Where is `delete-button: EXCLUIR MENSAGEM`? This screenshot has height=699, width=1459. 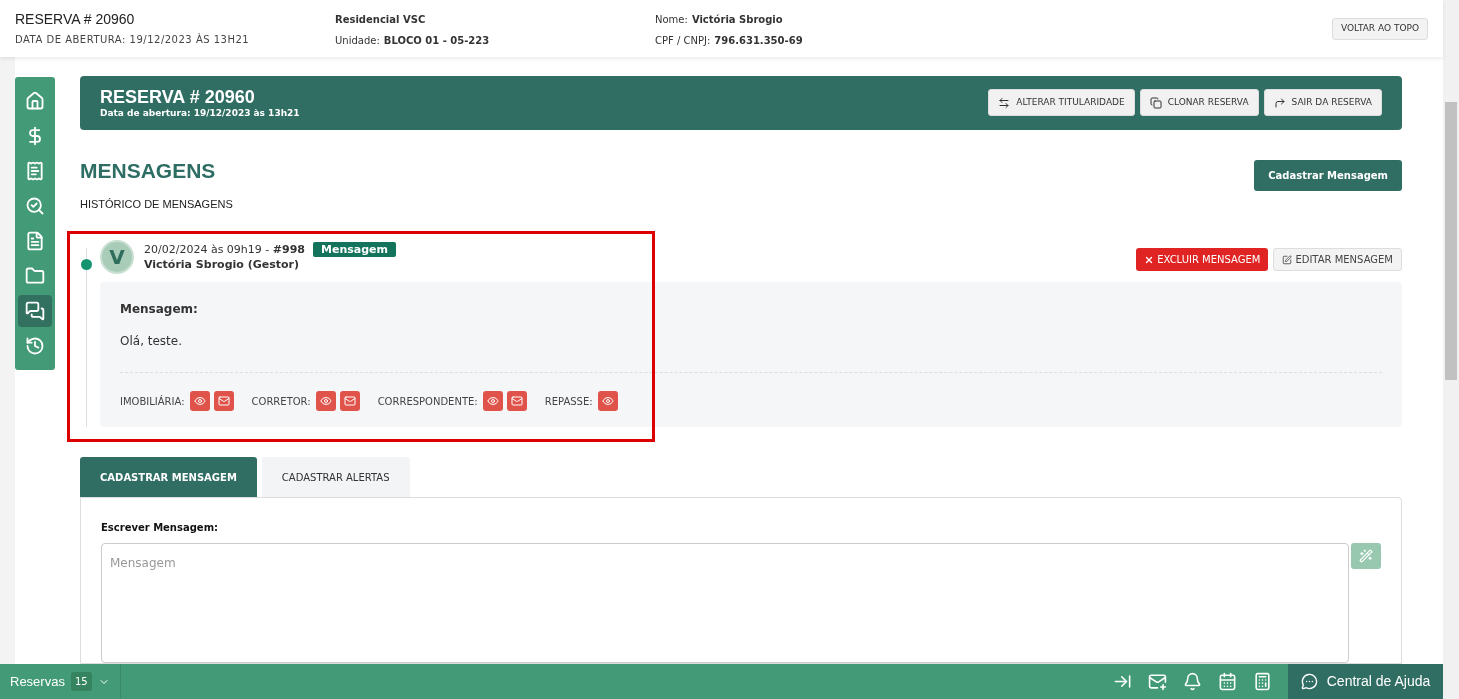
delete-button: EXCLUIR MENSAGEM is located at coordinates (1202, 259).